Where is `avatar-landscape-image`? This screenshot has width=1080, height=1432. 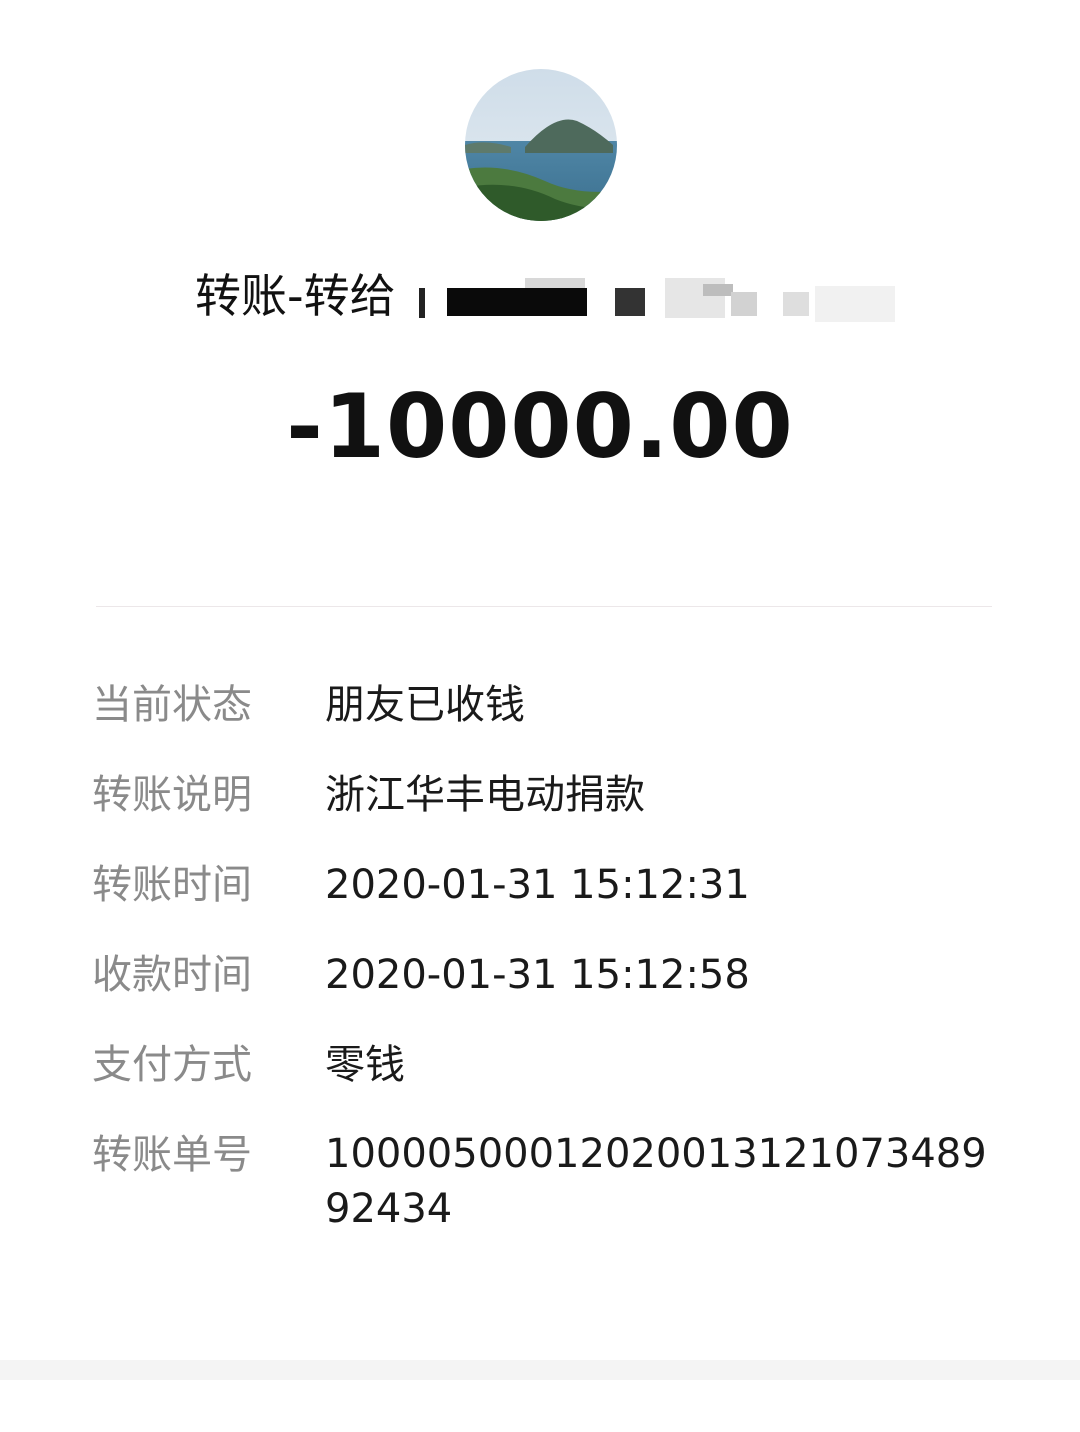
avatar-landscape-image is located at coordinates (541, 145).